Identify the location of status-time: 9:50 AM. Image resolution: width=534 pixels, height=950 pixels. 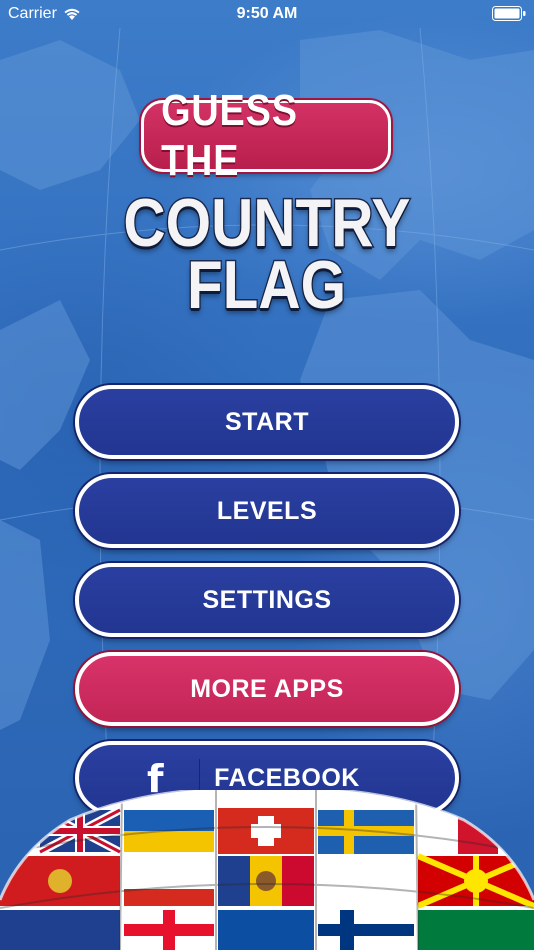
(267, 13).